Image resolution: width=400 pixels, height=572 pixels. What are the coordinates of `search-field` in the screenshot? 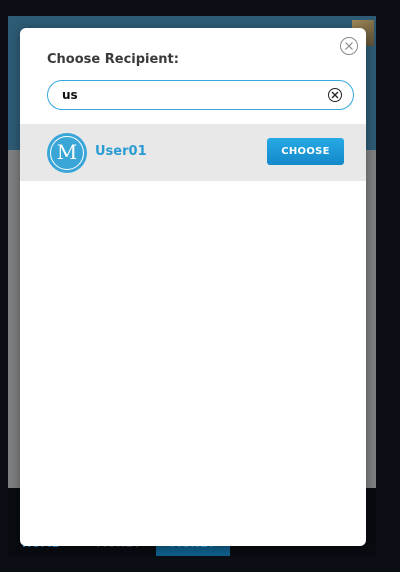 It's located at (200, 95).